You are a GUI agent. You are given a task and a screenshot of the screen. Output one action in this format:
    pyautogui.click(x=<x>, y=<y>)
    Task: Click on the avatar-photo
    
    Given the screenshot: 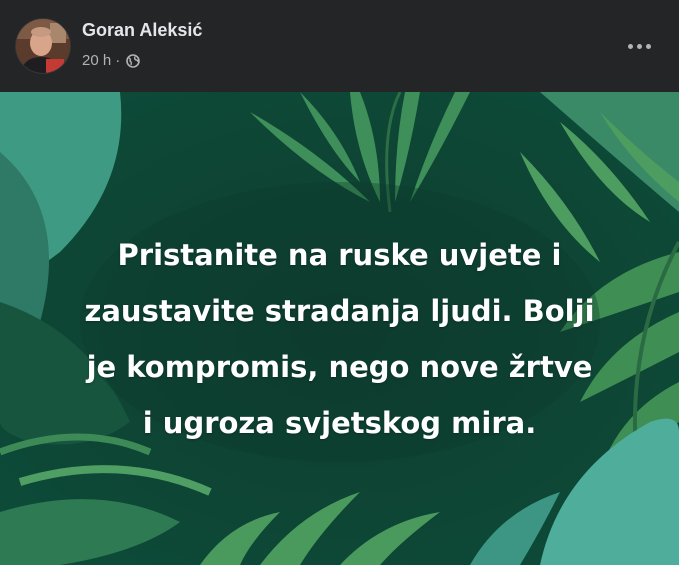 What is the action you would take?
    pyautogui.click(x=43, y=46)
    